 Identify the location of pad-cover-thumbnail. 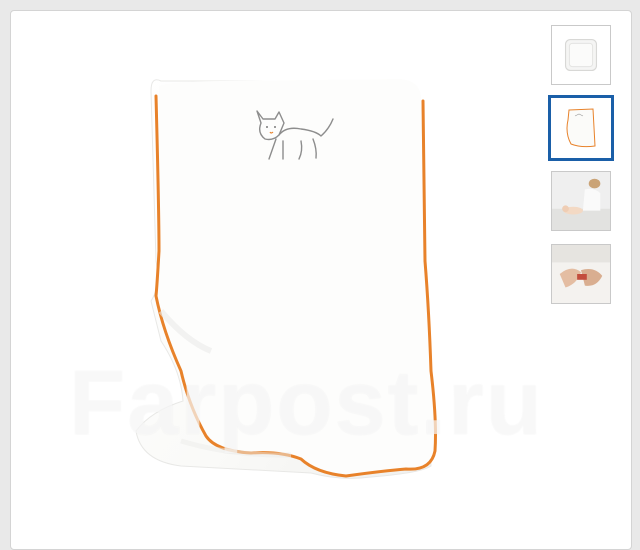
(581, 128).